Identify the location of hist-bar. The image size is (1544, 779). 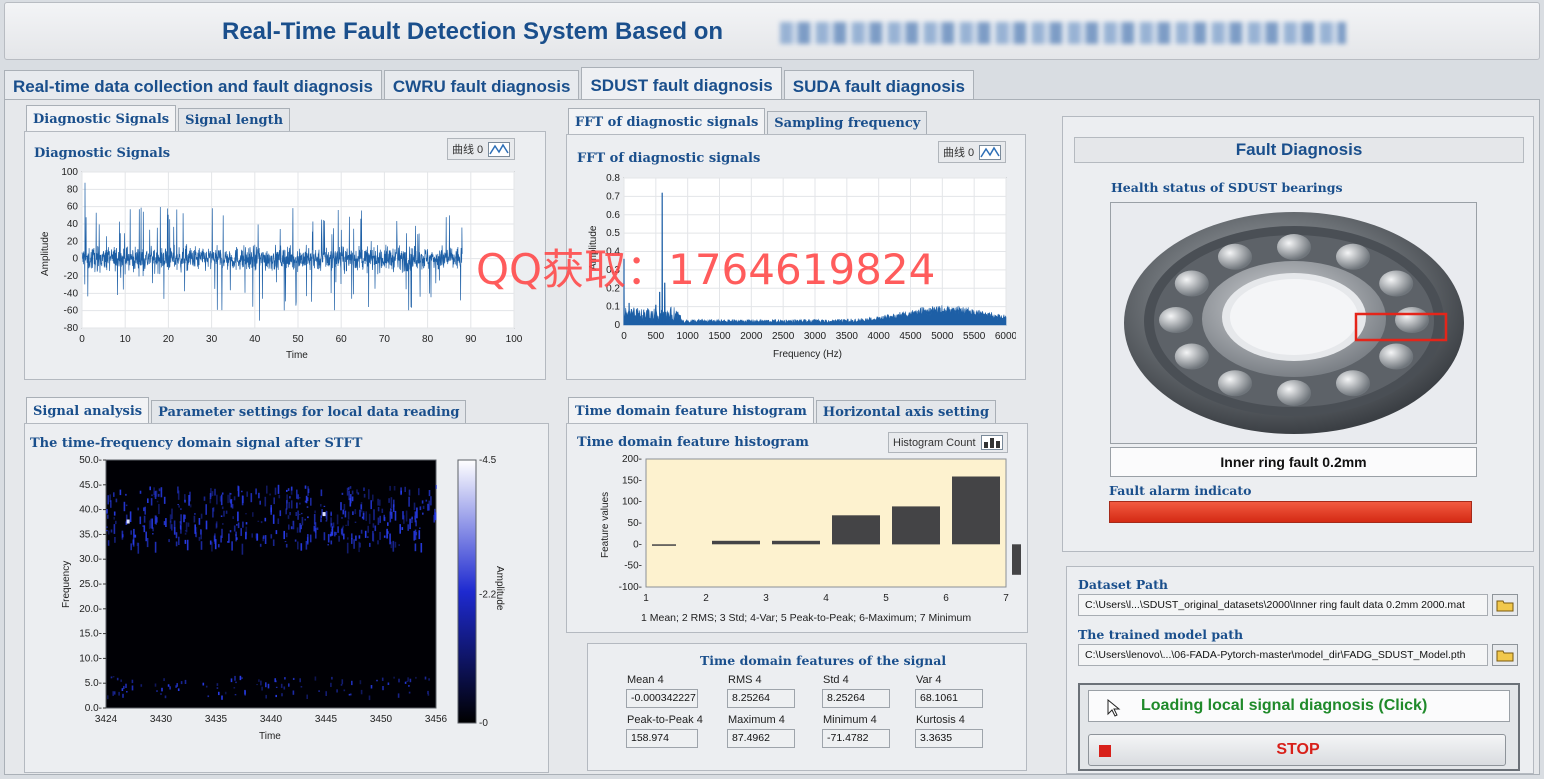
(664, 545).